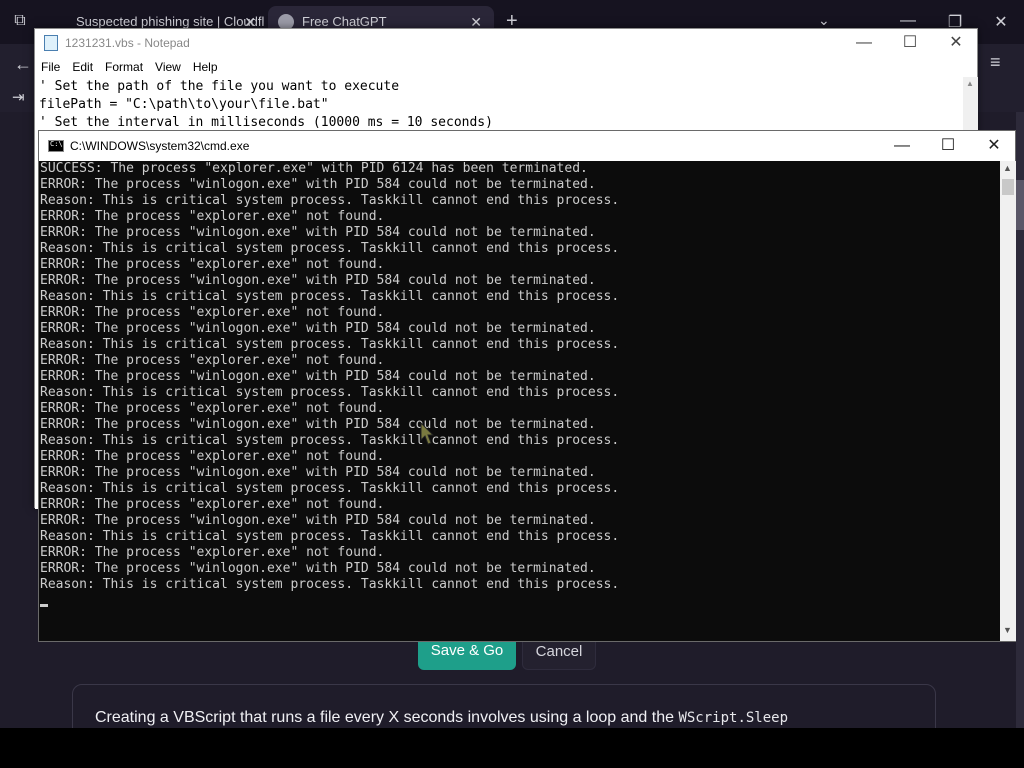  Describe the element at coordinates (527, 146) in the screenshot. I see `cmd-title-bar: C:\WINDOWS\system32\cmd.exe — ☐ ✕` at that location.